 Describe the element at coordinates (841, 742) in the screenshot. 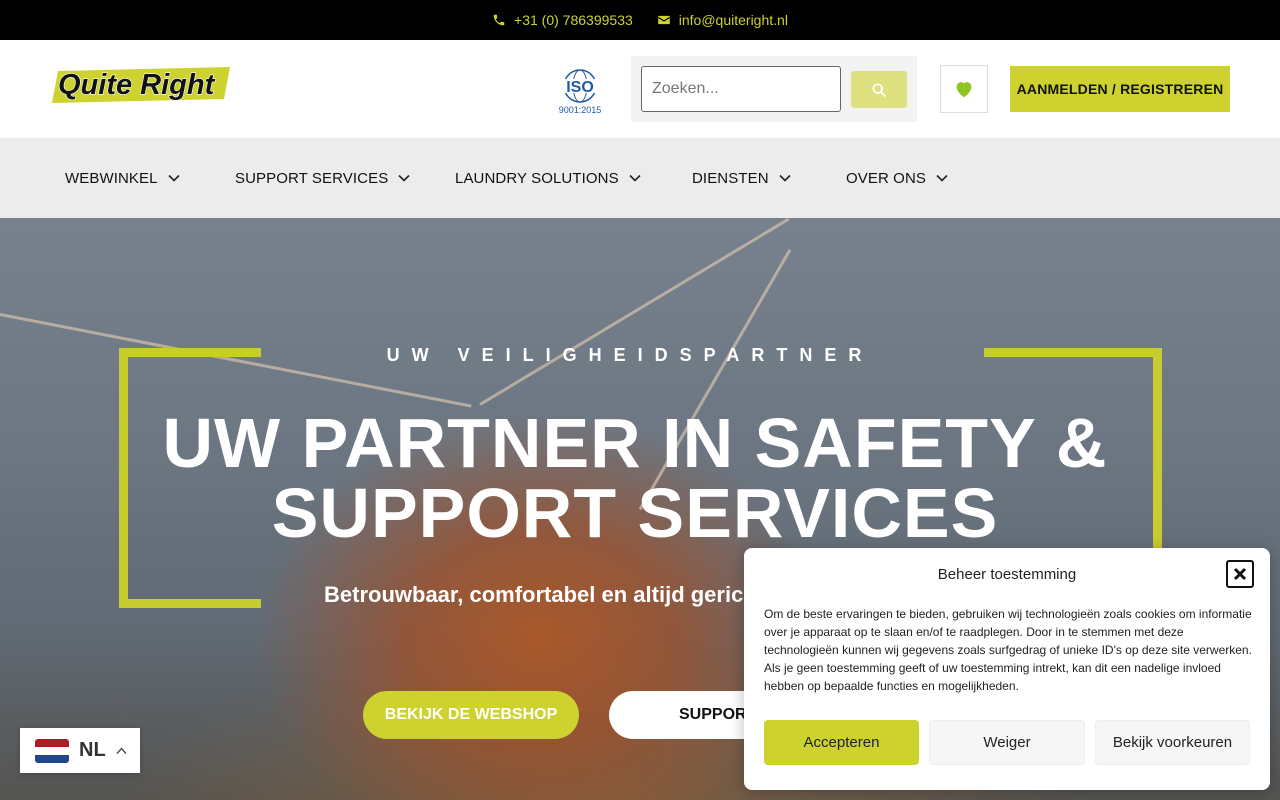

I see `accept-button: Accepteren` at that location.